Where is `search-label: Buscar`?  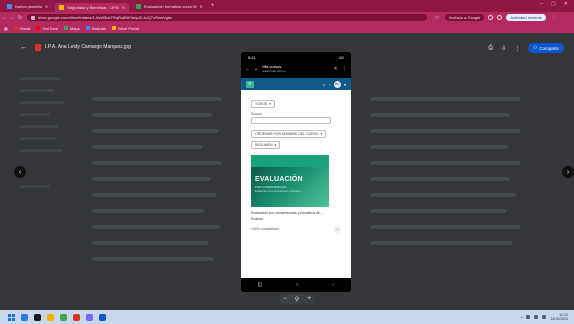
search-label: Buscar is located at coordinates (256, 114).